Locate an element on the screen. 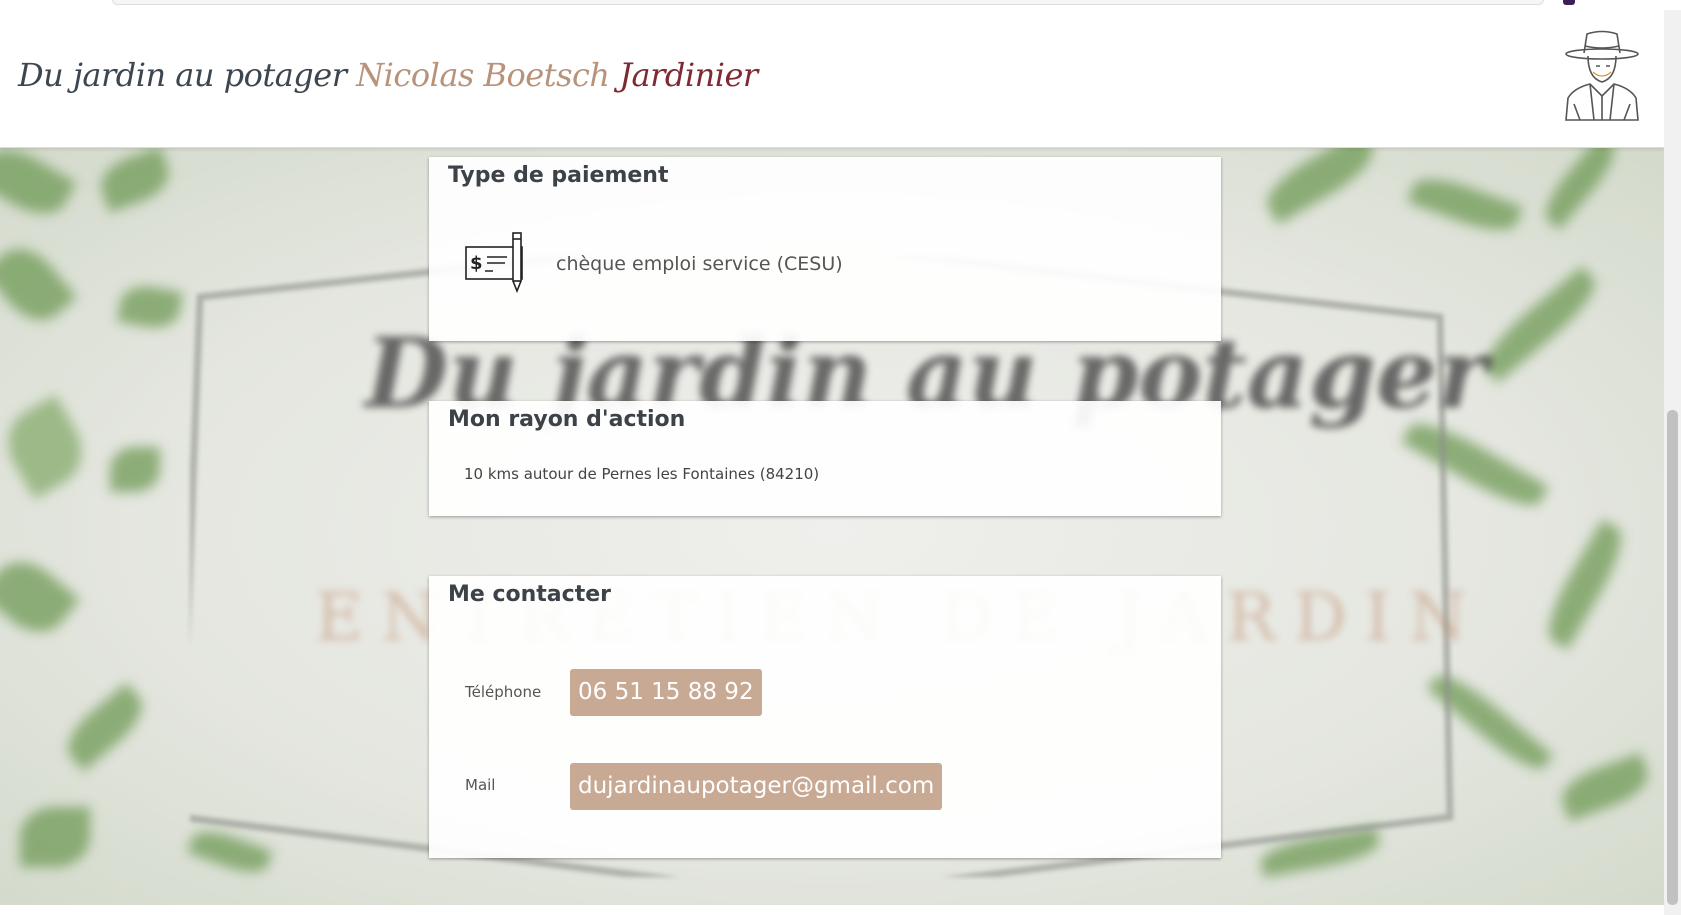  phone-label: Téléphone is located at coordinates (503, 692).